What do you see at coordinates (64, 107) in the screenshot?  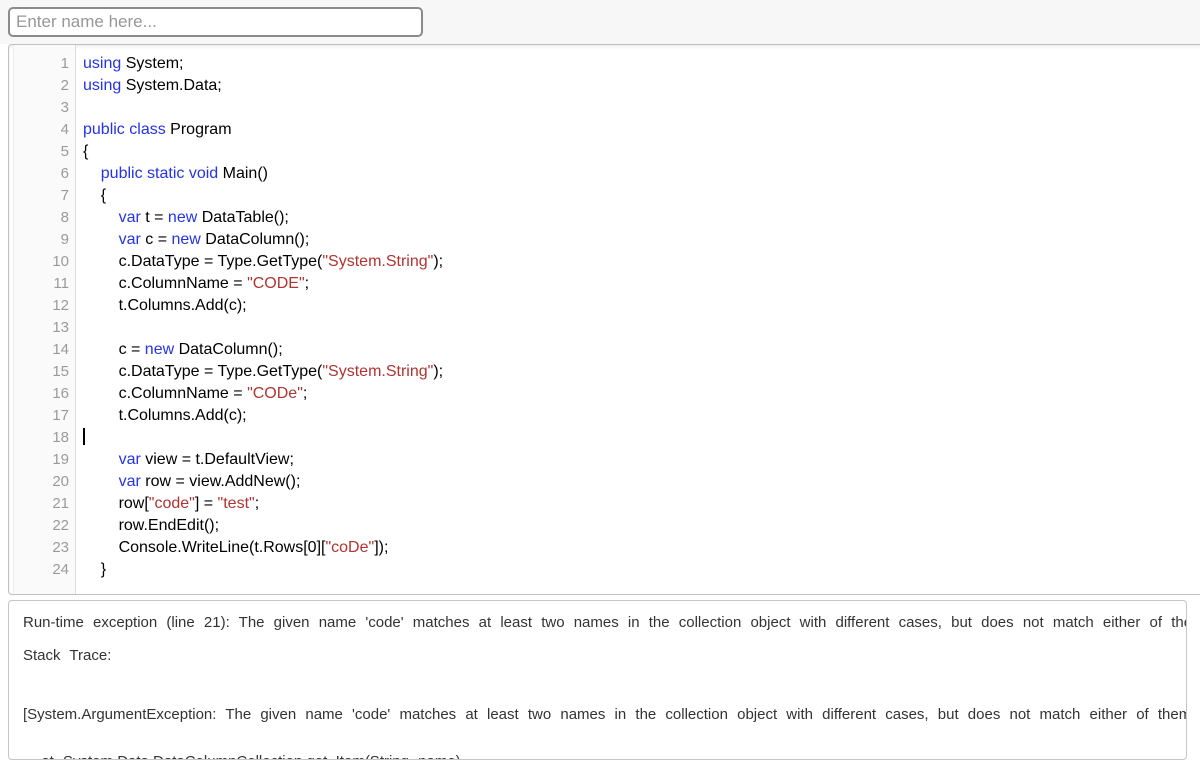 I see `line-number: 3` at bounding box center [64, 107].